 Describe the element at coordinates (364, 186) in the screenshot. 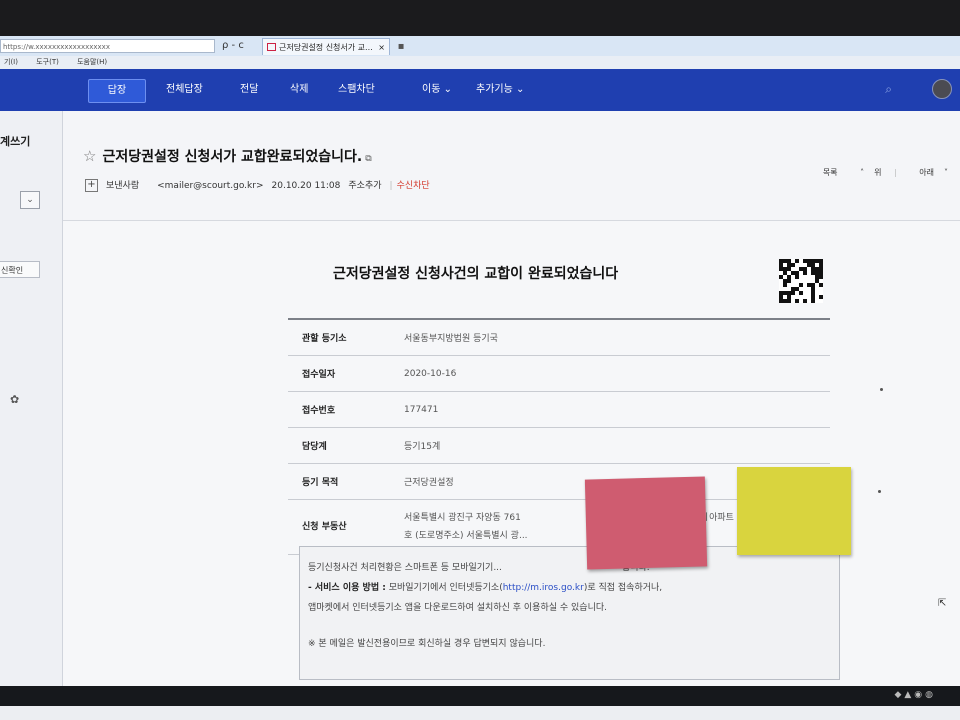

I see `add-address-link: 주소추가` at that location.